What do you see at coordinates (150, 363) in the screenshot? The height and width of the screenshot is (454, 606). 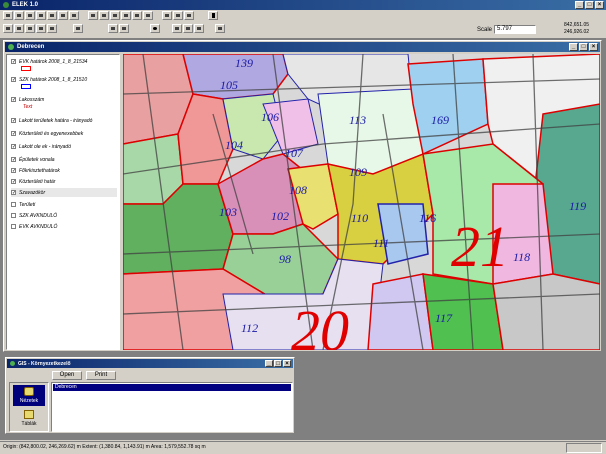 I see `gis-window-title-bar: GIS - Környezetkezelő _ □ ×` at bounding box center [150, 363].